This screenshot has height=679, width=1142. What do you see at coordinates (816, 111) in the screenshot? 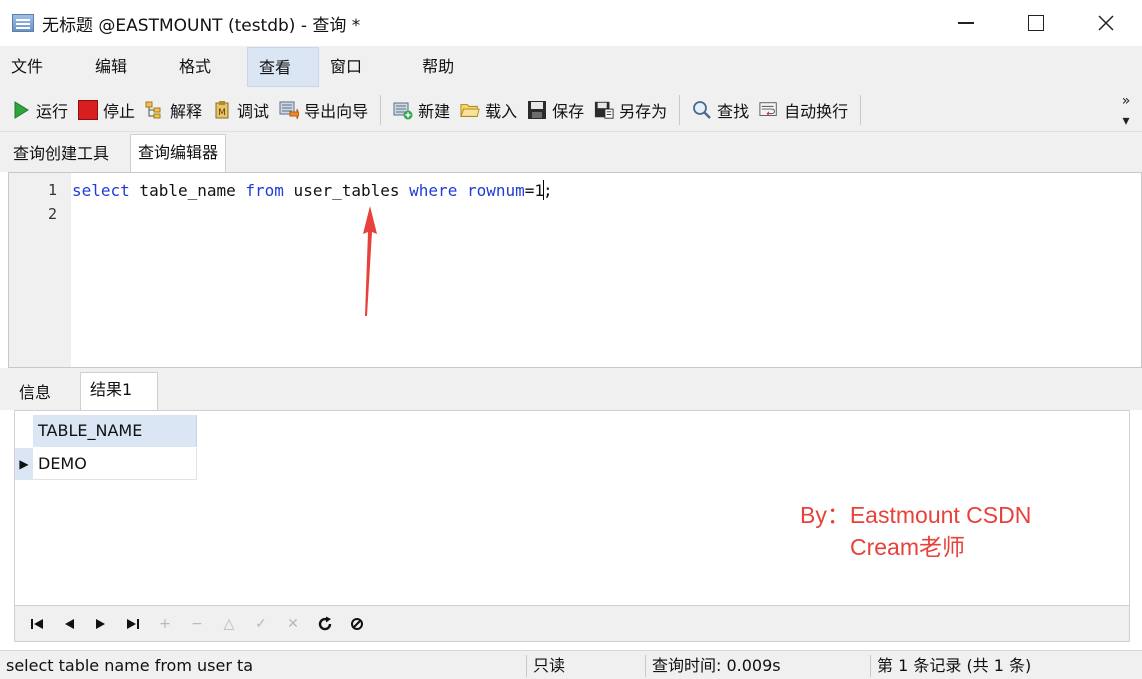
I see `word-wrap-label: 自动换行` at bounding box center [816, 111].